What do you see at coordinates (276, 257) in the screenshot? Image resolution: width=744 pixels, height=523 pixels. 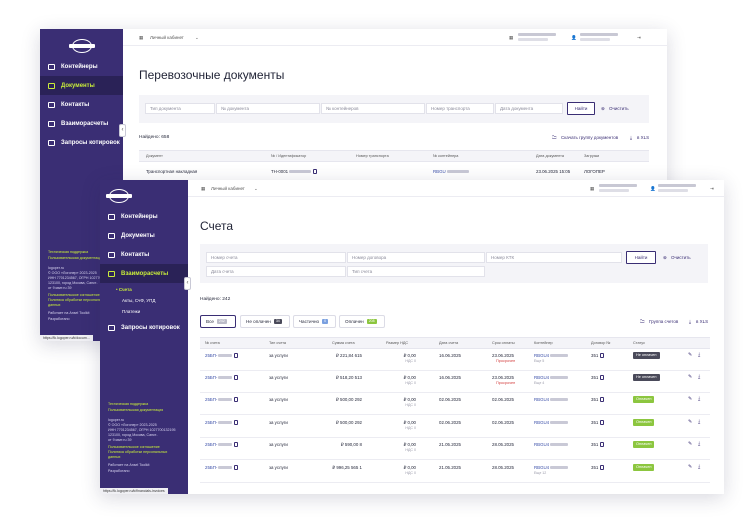 I see `invoice-number-input: Номер счета` at bounding box center [276, 257].